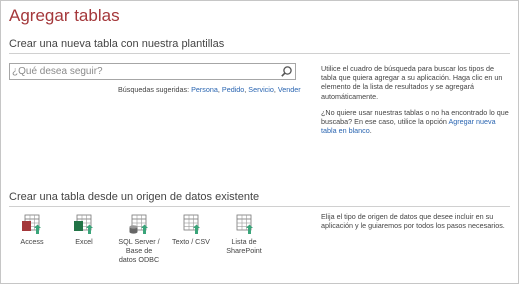 Image resolution: width=520 pixels, height=285 pixels. I want to click on data-source-label: SQL Server / Base de datos ODBC, so click(139, 250).